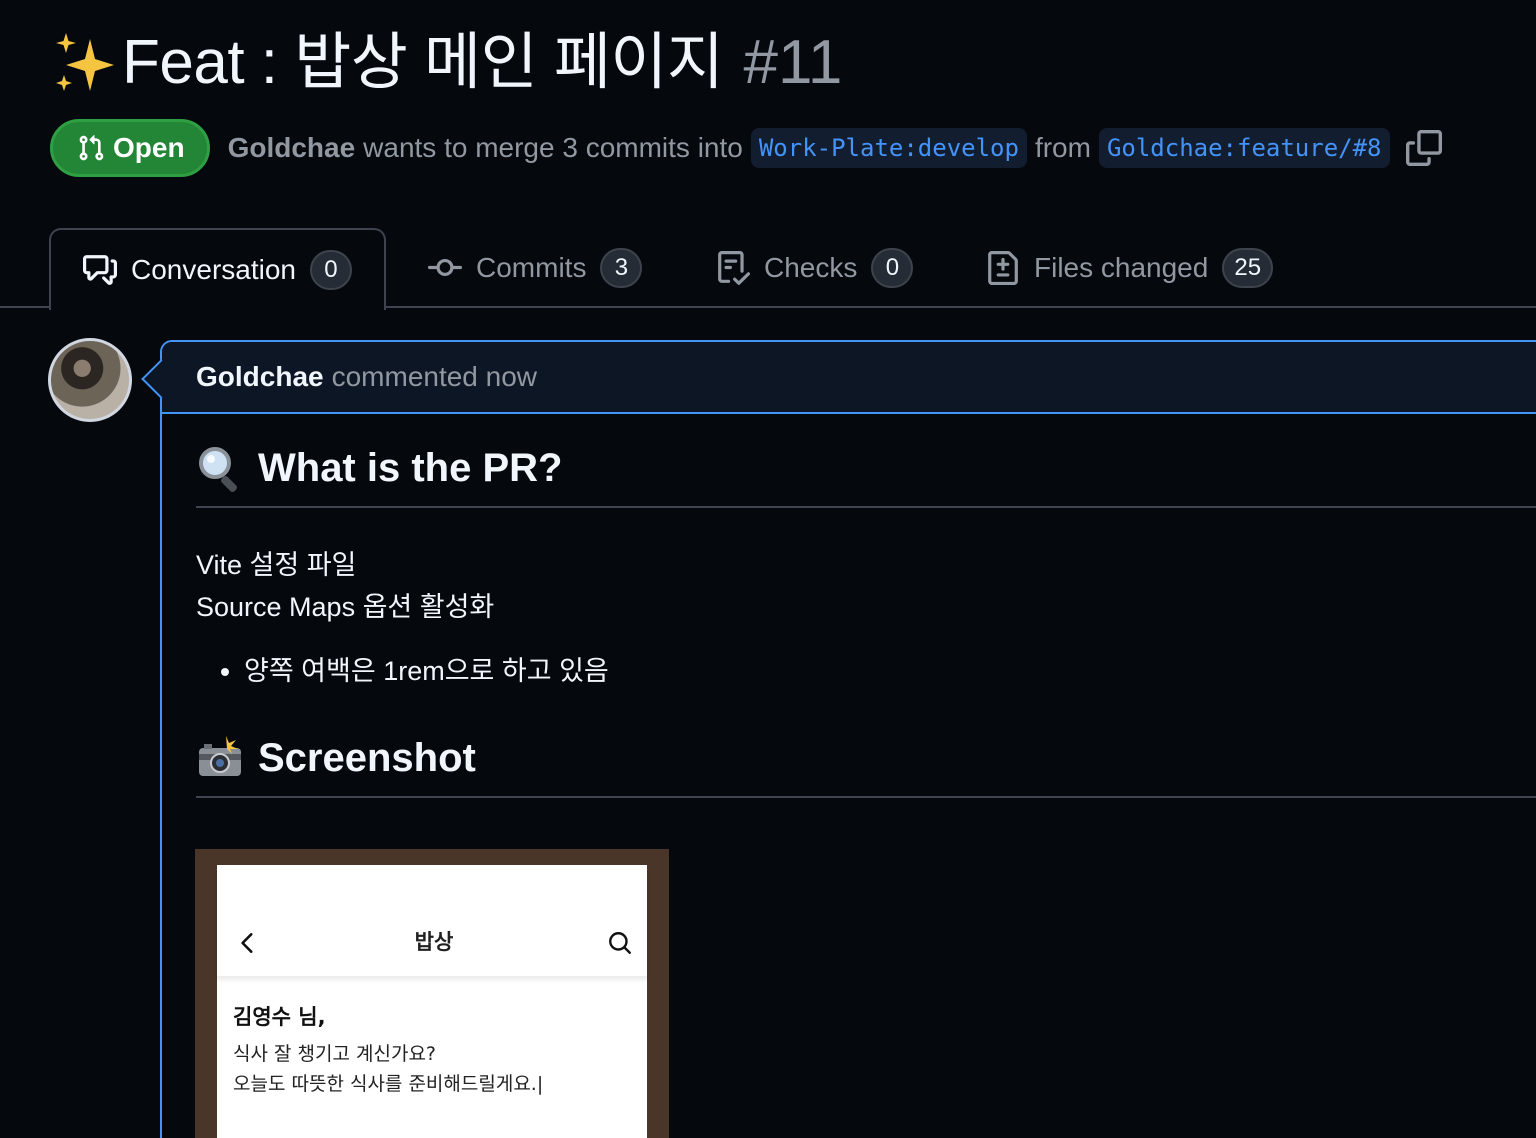  Describe the element at coordinates (531, 267) in the screenshot. I see `tab-label: Commits` at that location.